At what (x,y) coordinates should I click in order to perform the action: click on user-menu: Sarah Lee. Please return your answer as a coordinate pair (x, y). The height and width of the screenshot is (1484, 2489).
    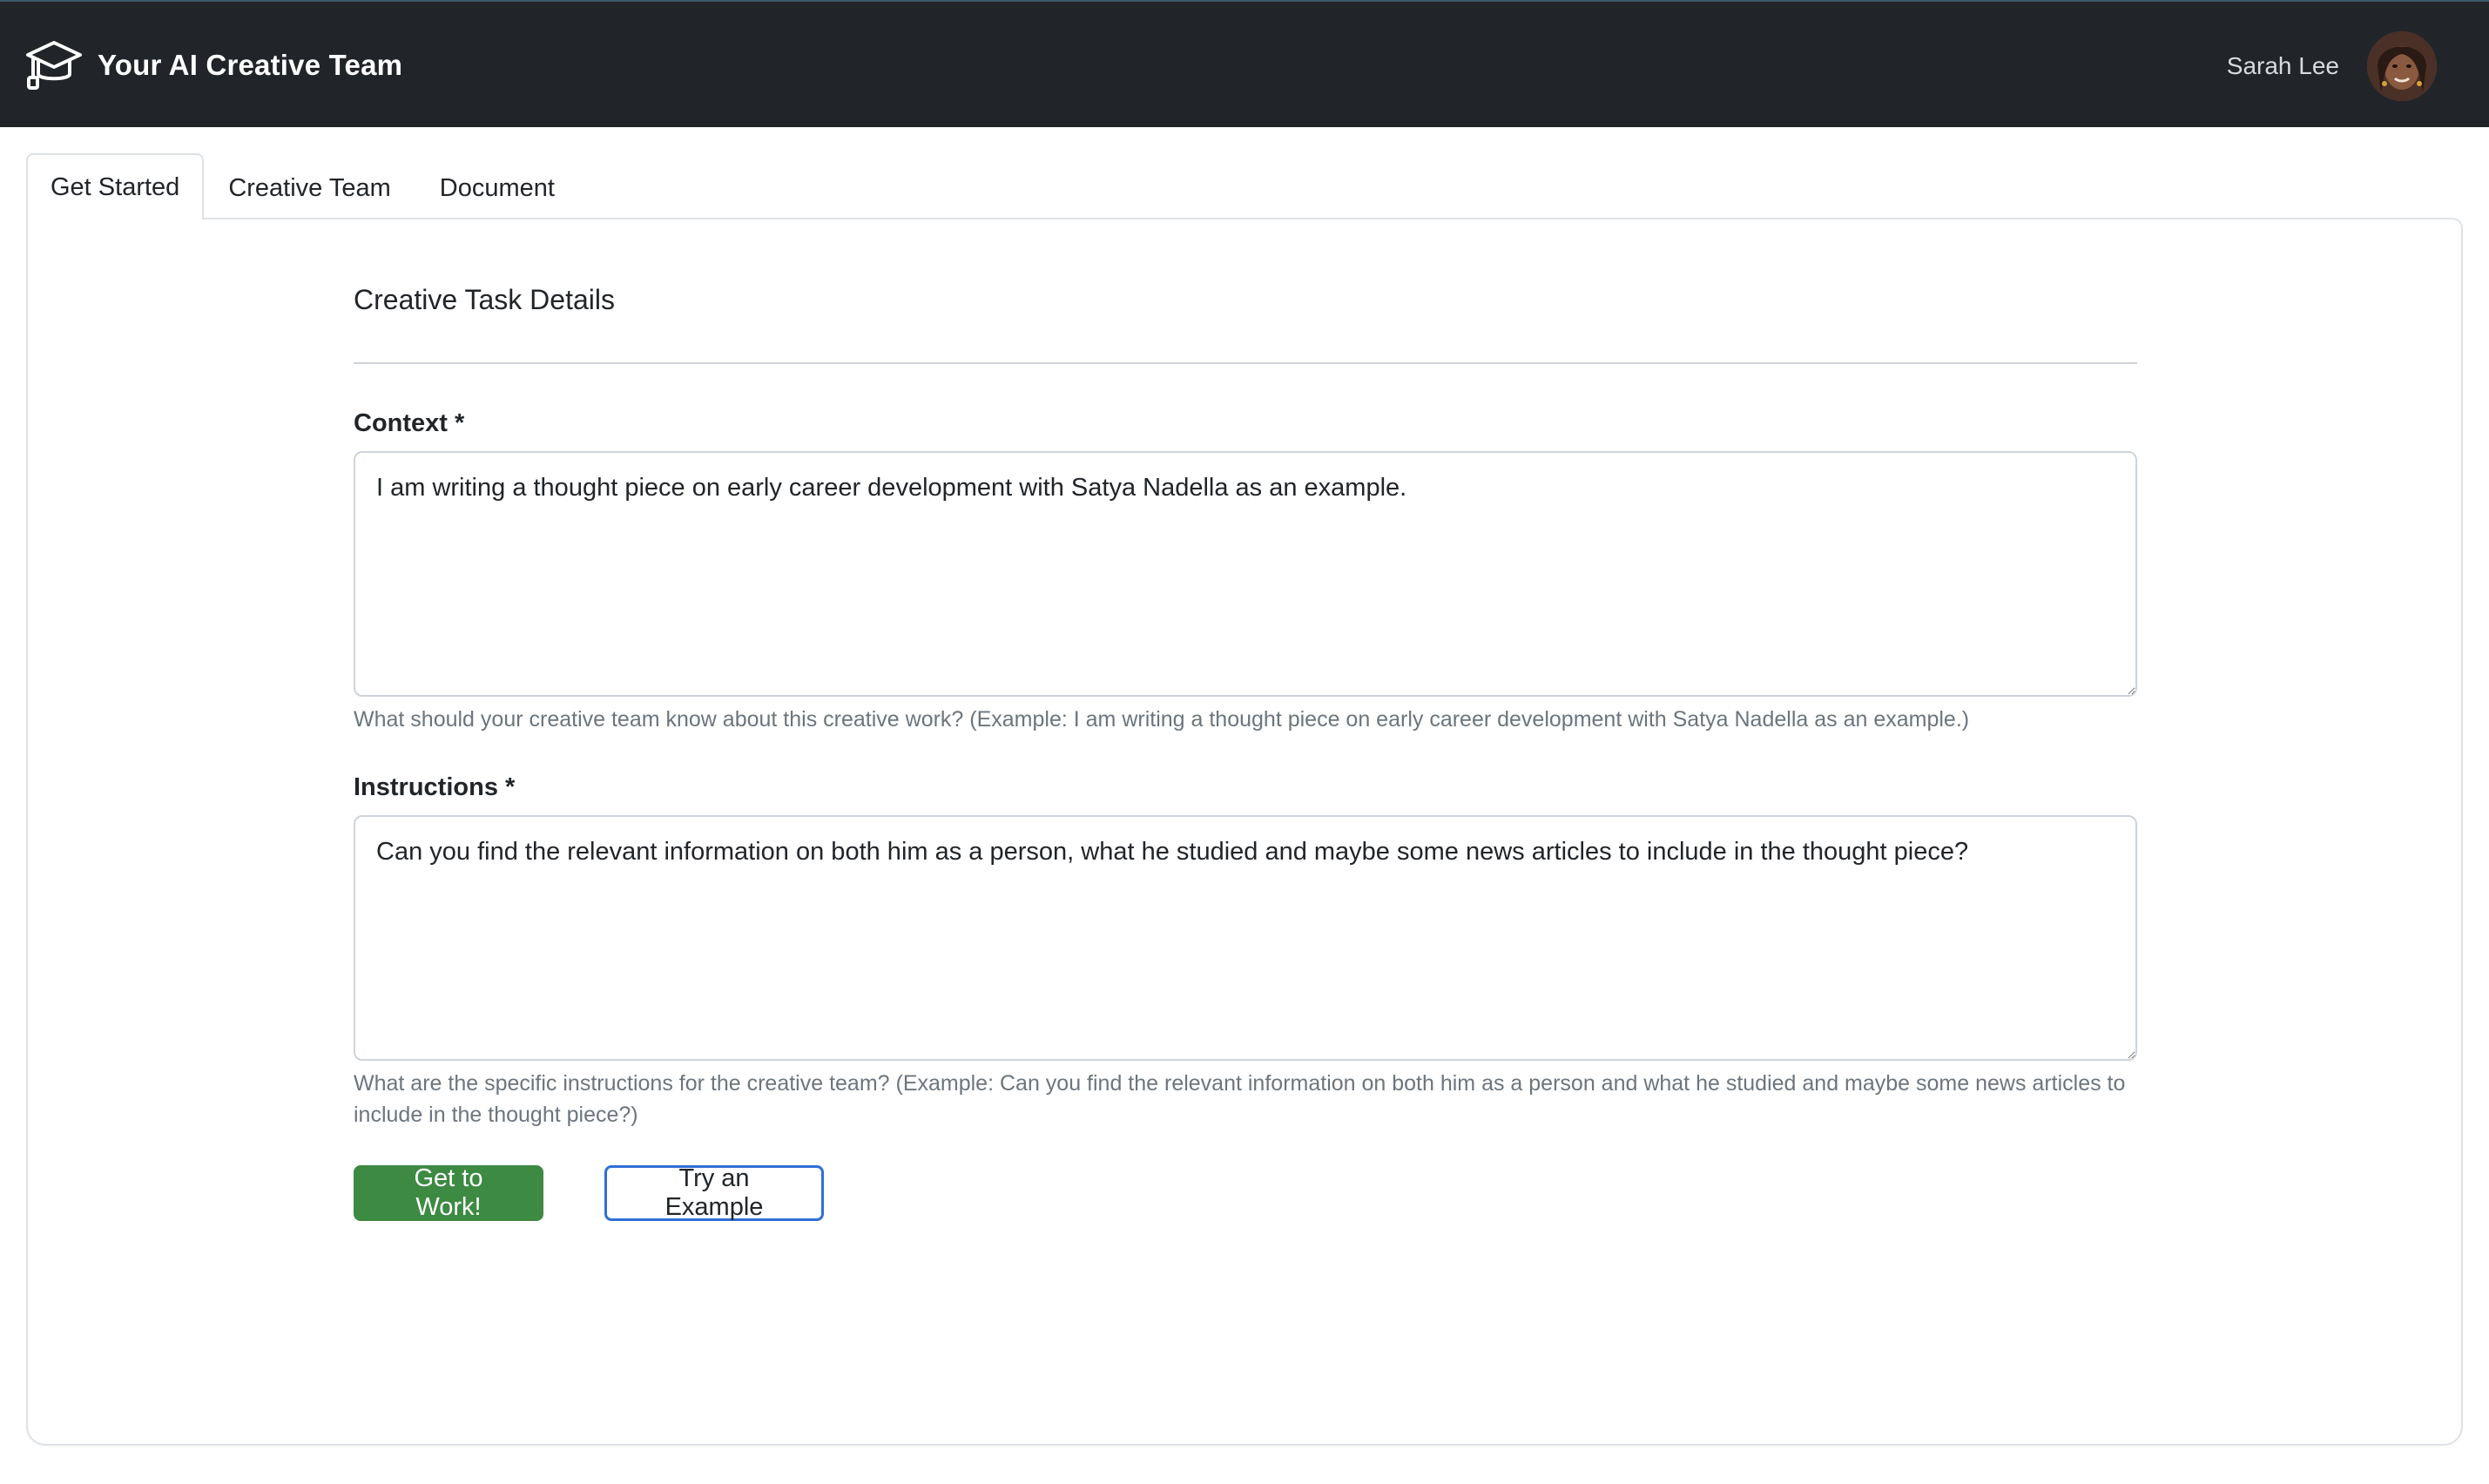
    Looking at the image, I should click on (2332, 66).